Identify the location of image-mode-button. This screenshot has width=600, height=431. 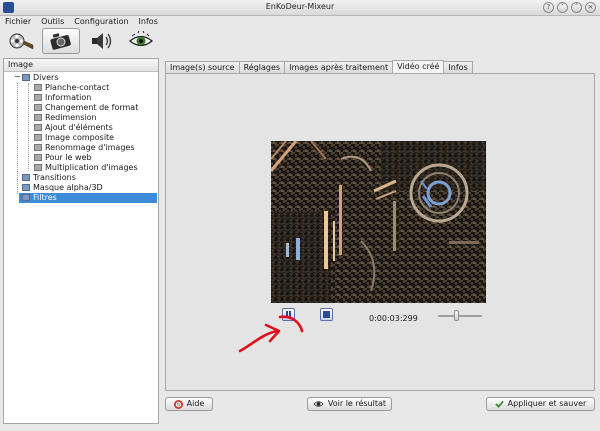
(61, 41).